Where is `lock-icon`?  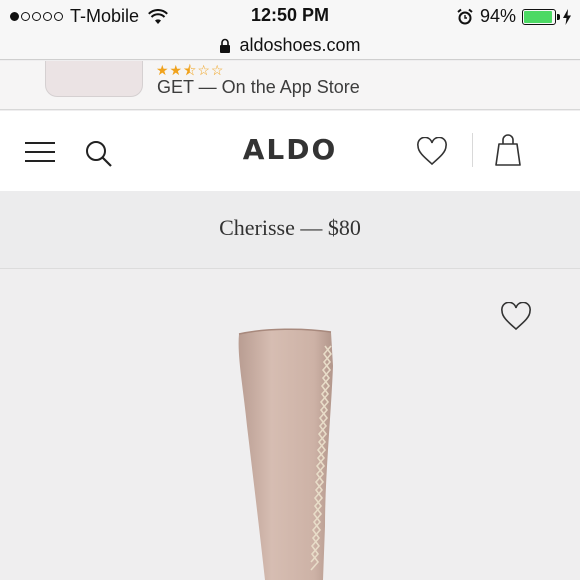
lock-icon is located at coordinates (225, 45).